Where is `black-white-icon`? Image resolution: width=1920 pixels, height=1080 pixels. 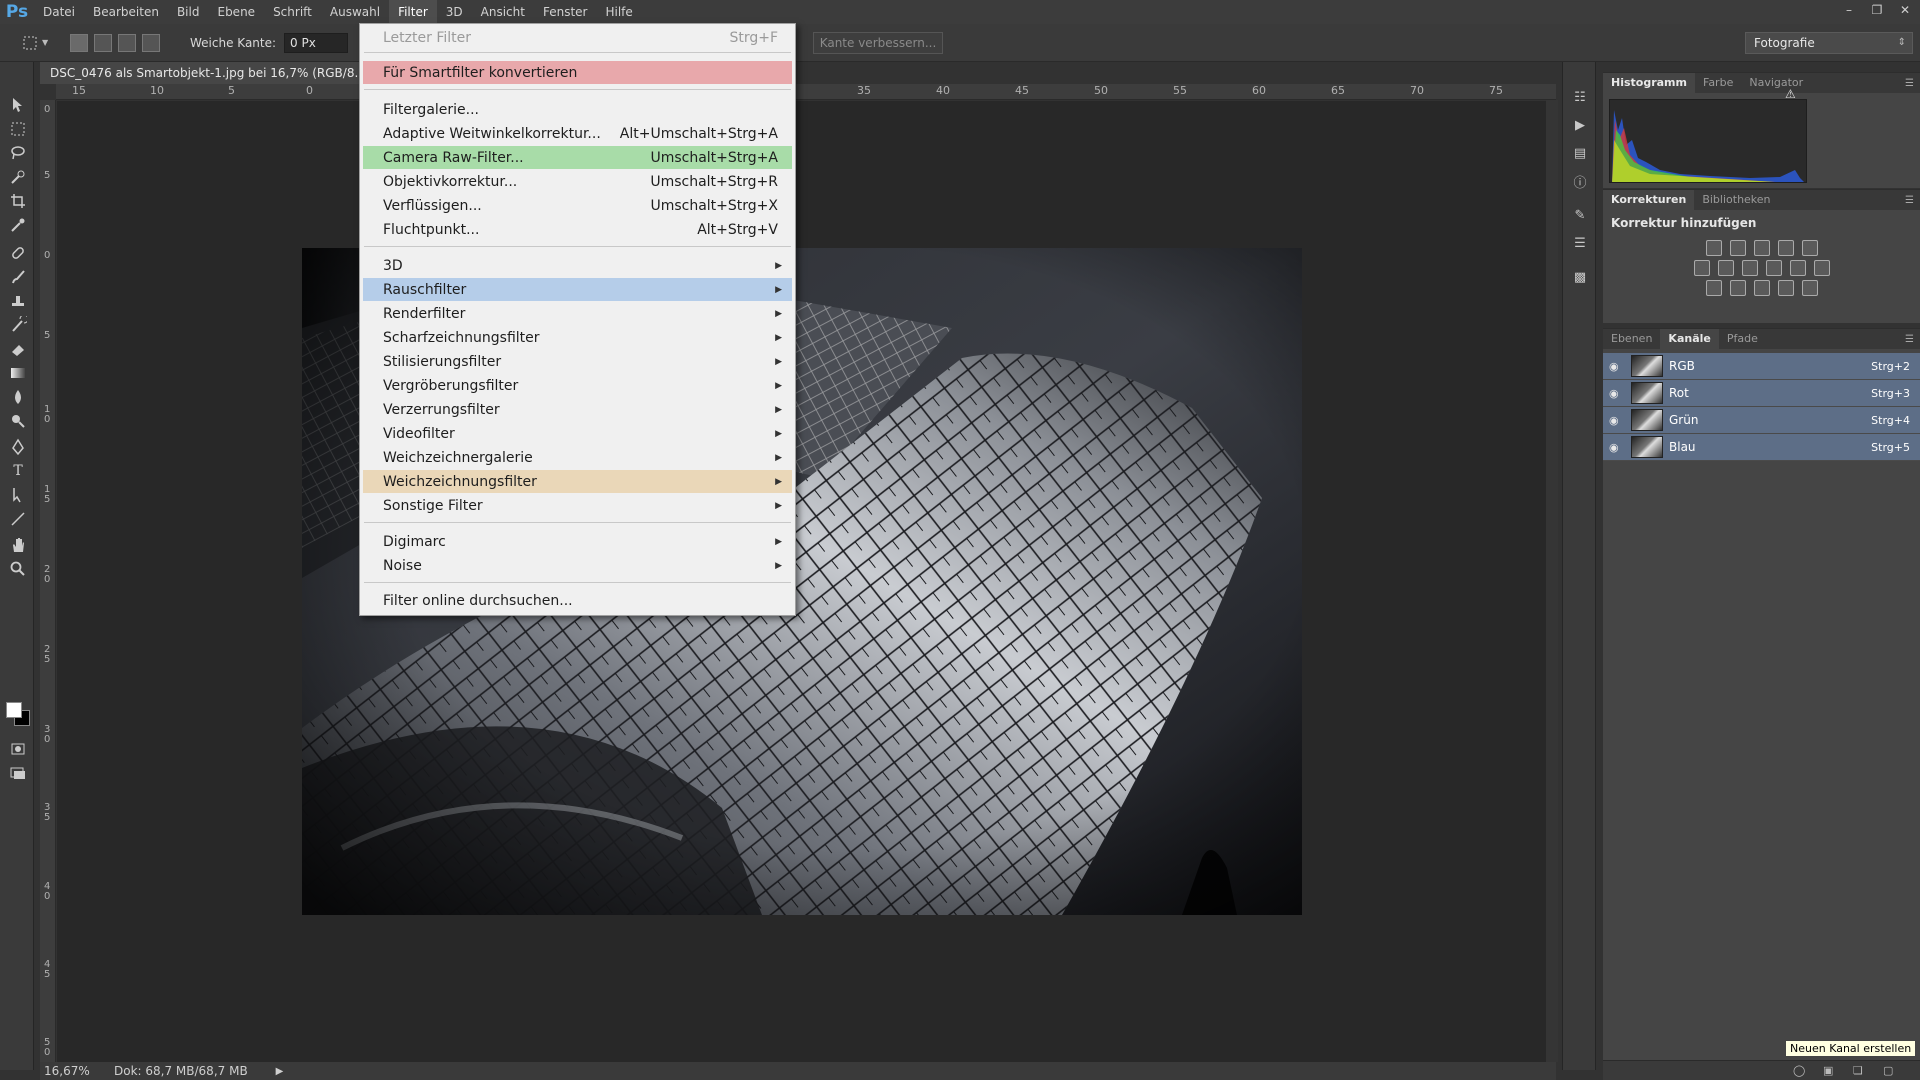 black-white-icon is located at coordinates (1749, 268).